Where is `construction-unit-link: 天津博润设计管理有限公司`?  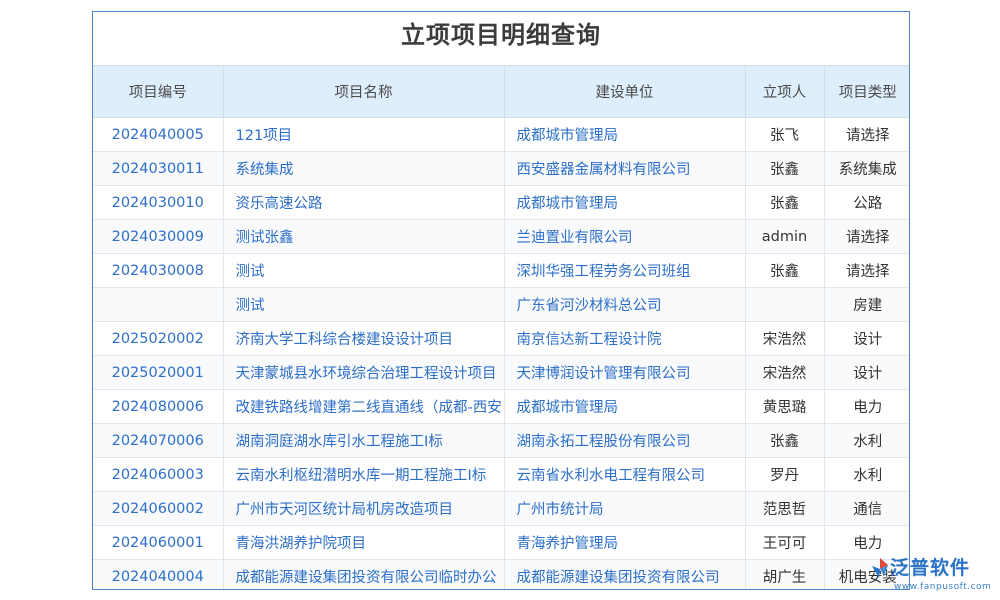
construction-unit-link: 天津博润设计管理有限公司 is located at coordinates (625, 372).